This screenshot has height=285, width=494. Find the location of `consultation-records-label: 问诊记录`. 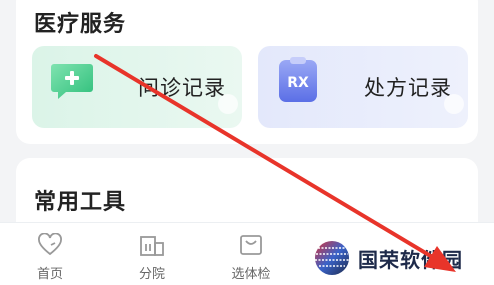

consultation-records-label: 问诊记录 is located at coordinates (182, 88).